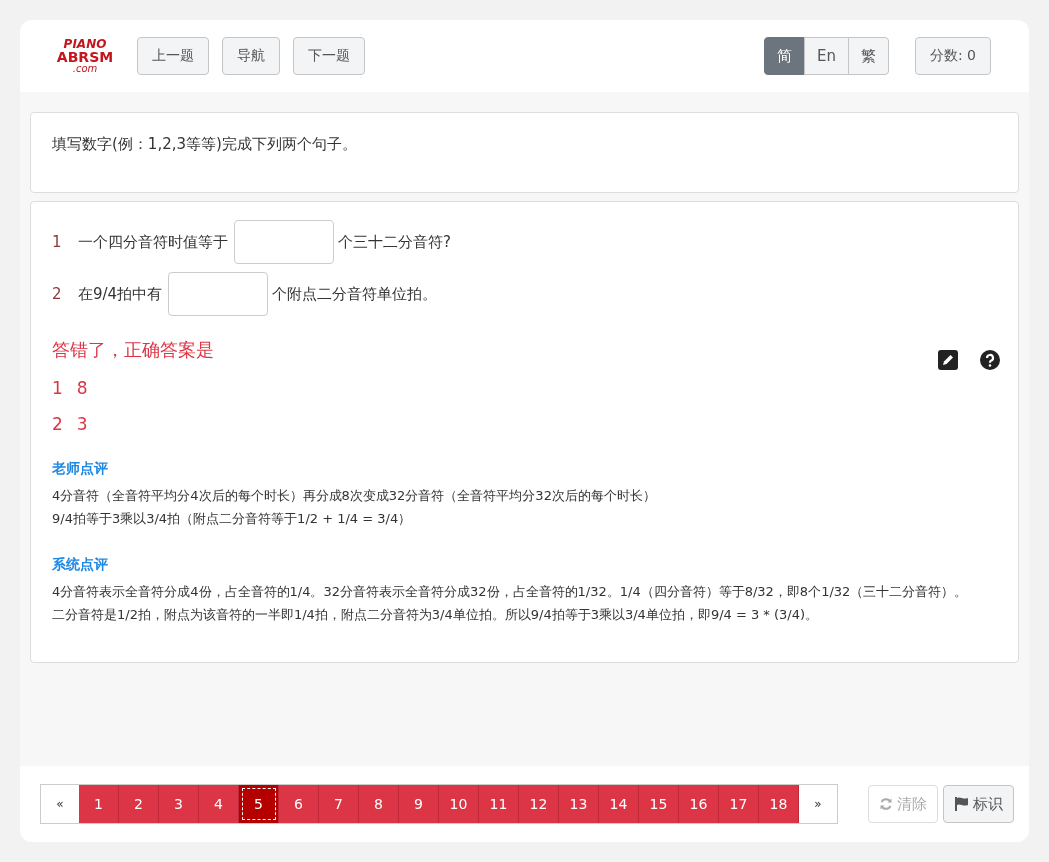  Describe the element at coordinates (219, 804) in the screenshot. I see `page-button: 4` at that location.